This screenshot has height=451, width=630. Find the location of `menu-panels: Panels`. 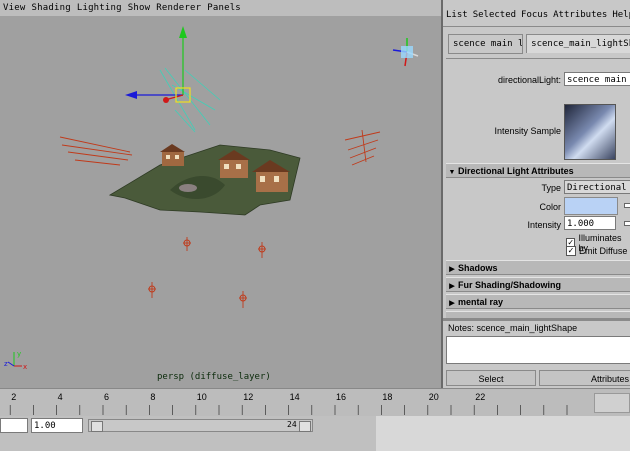

menu-panels: Panels is located at coordinates (224, 8).